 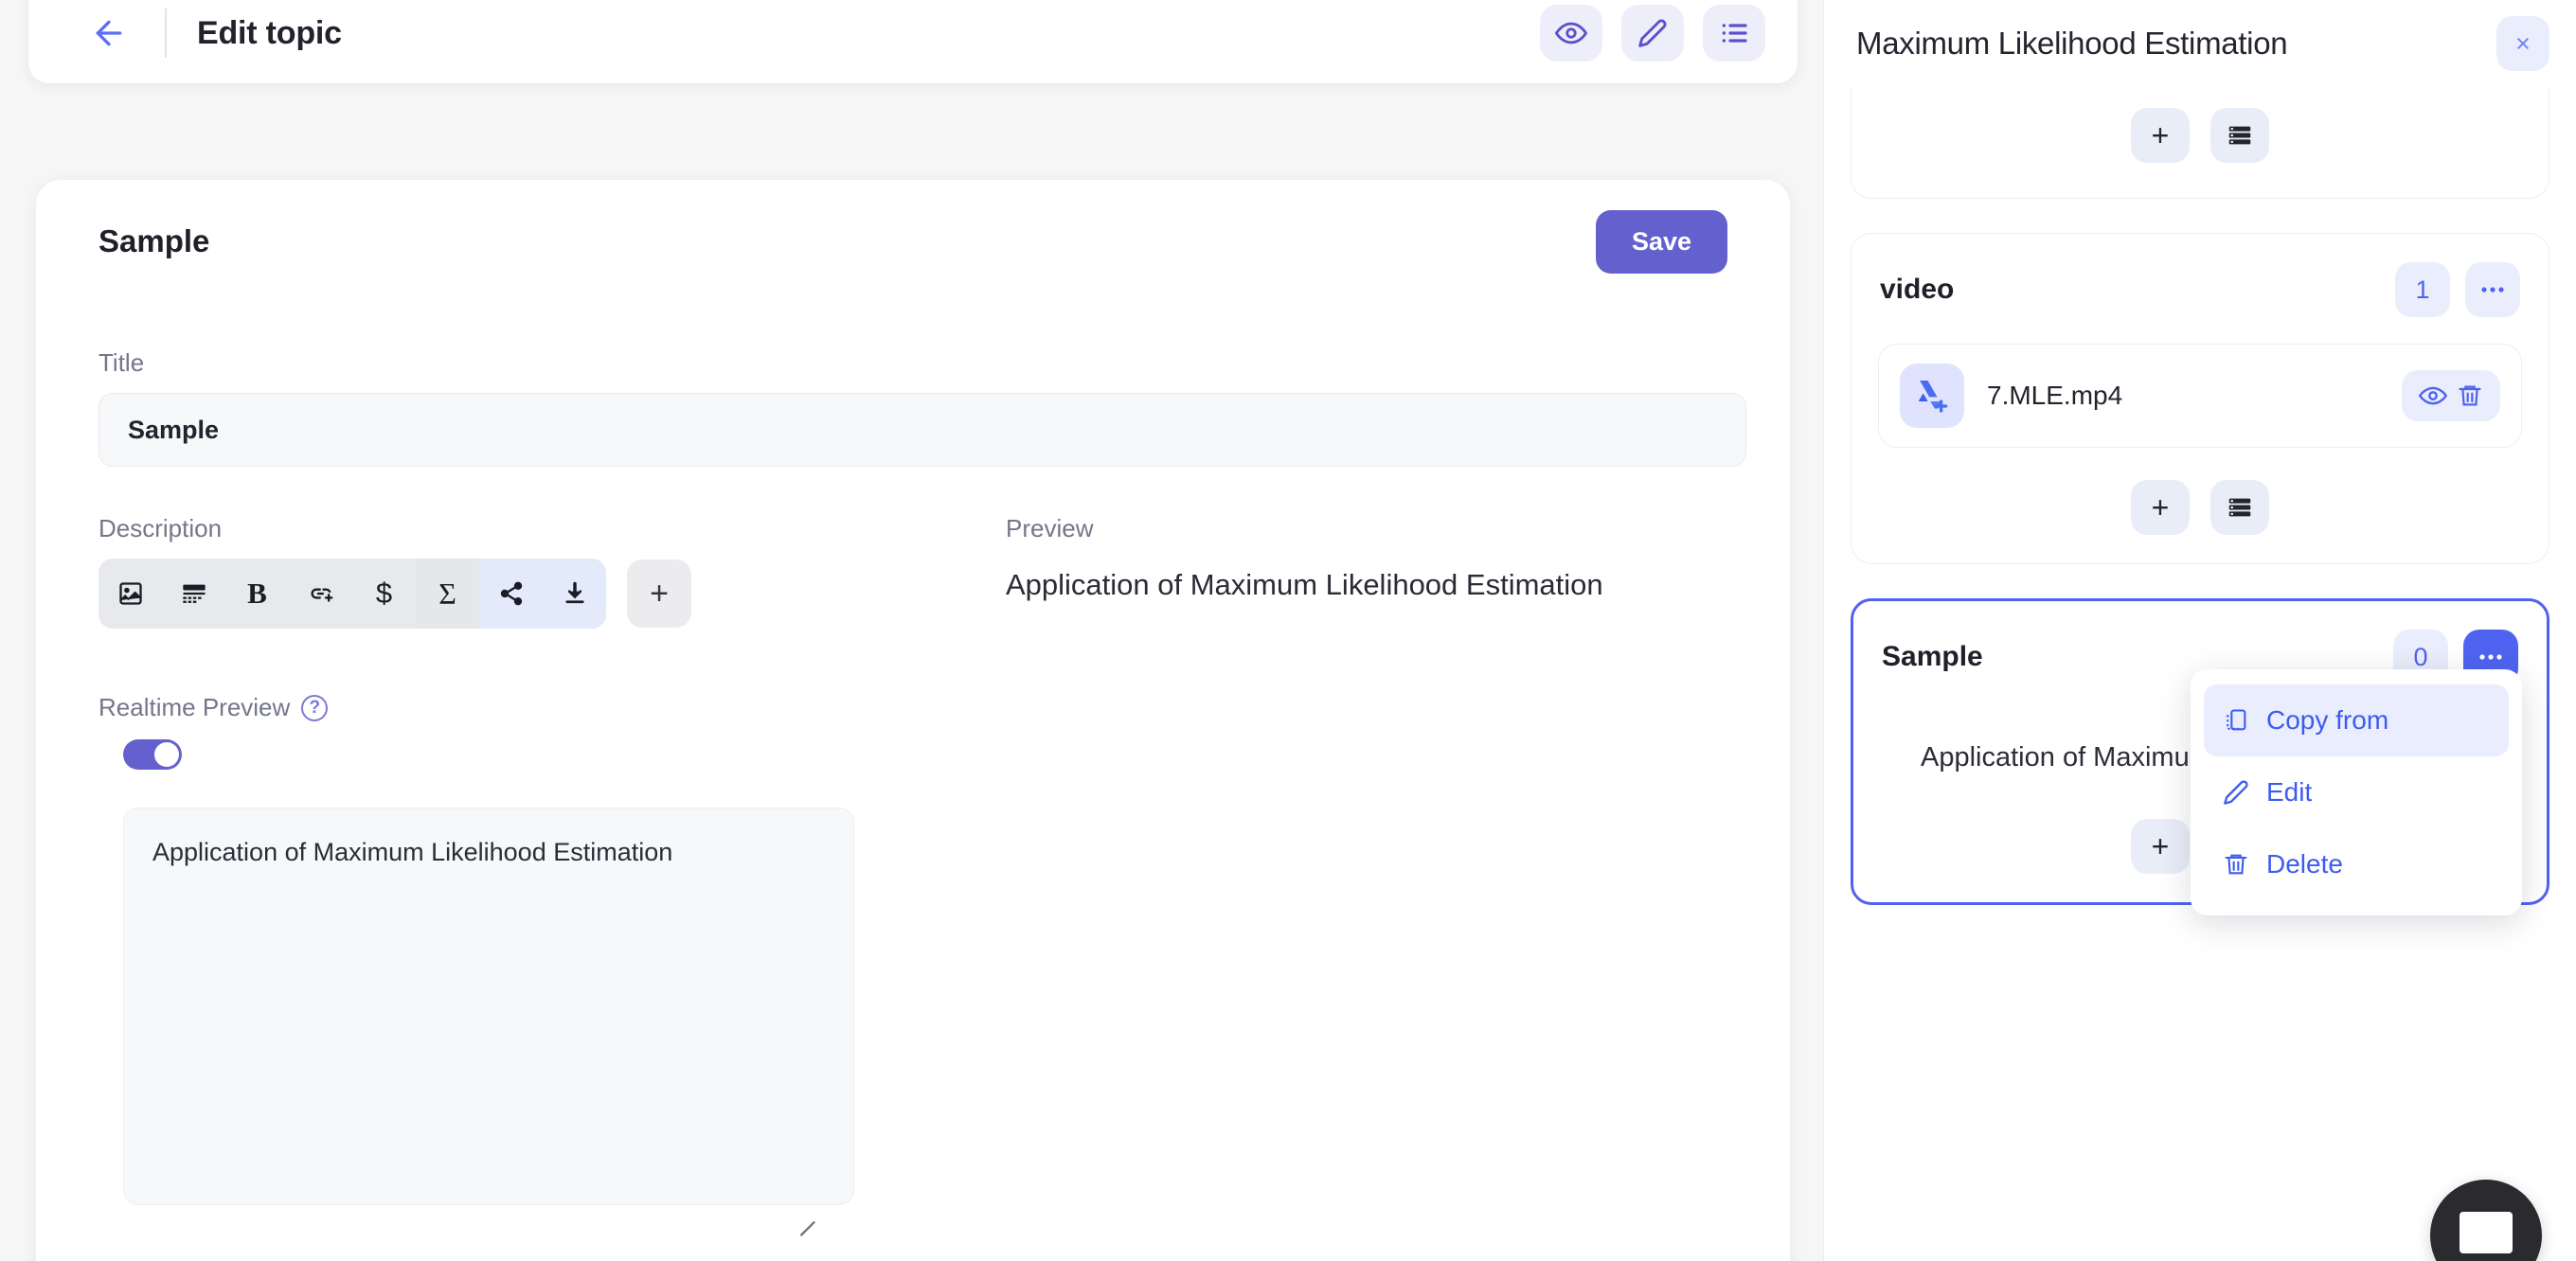 What do you see at coordinates (2239, 507) in the screenshot?
I see `list-dense-icon-video` at bounding box center [2239, 507].